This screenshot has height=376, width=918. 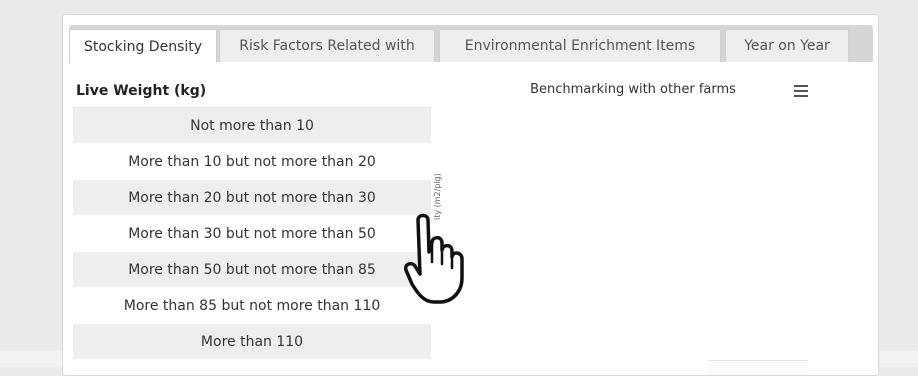 I want to click on tab-stocking-density: Stocking Density, so click(x=143, y=46).